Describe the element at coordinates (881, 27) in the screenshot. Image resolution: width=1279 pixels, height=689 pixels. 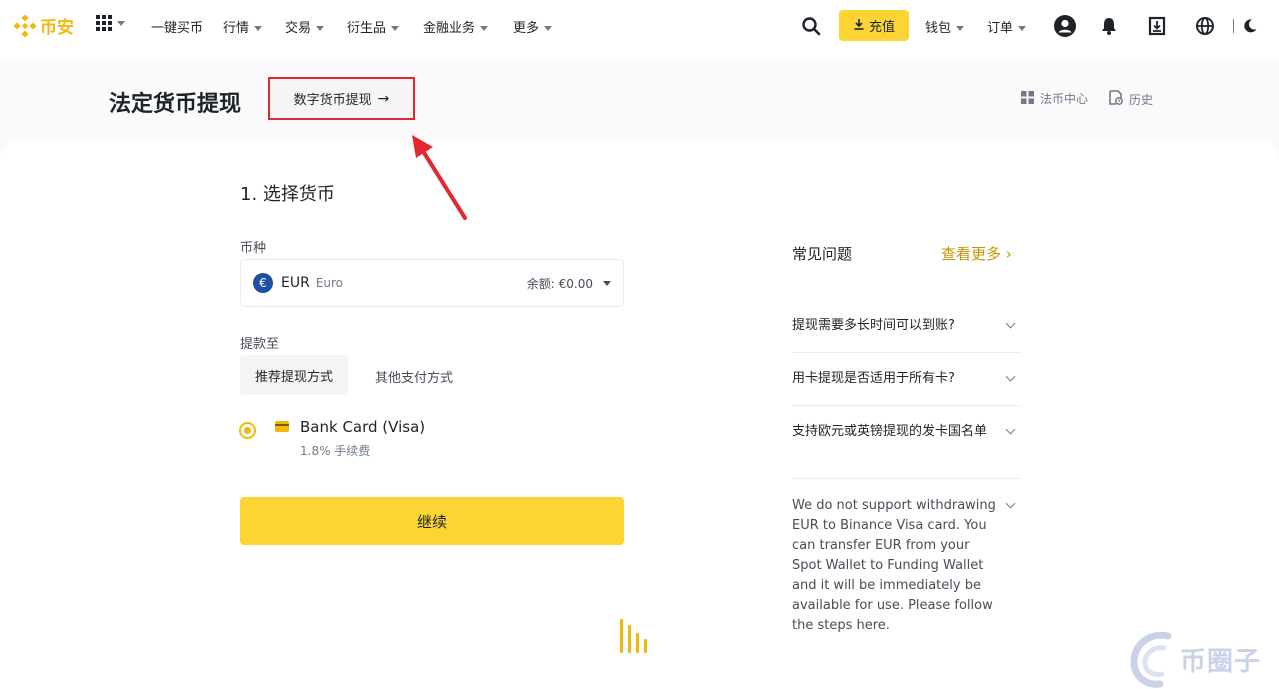
I see `deposit-label: 充值` at that location.